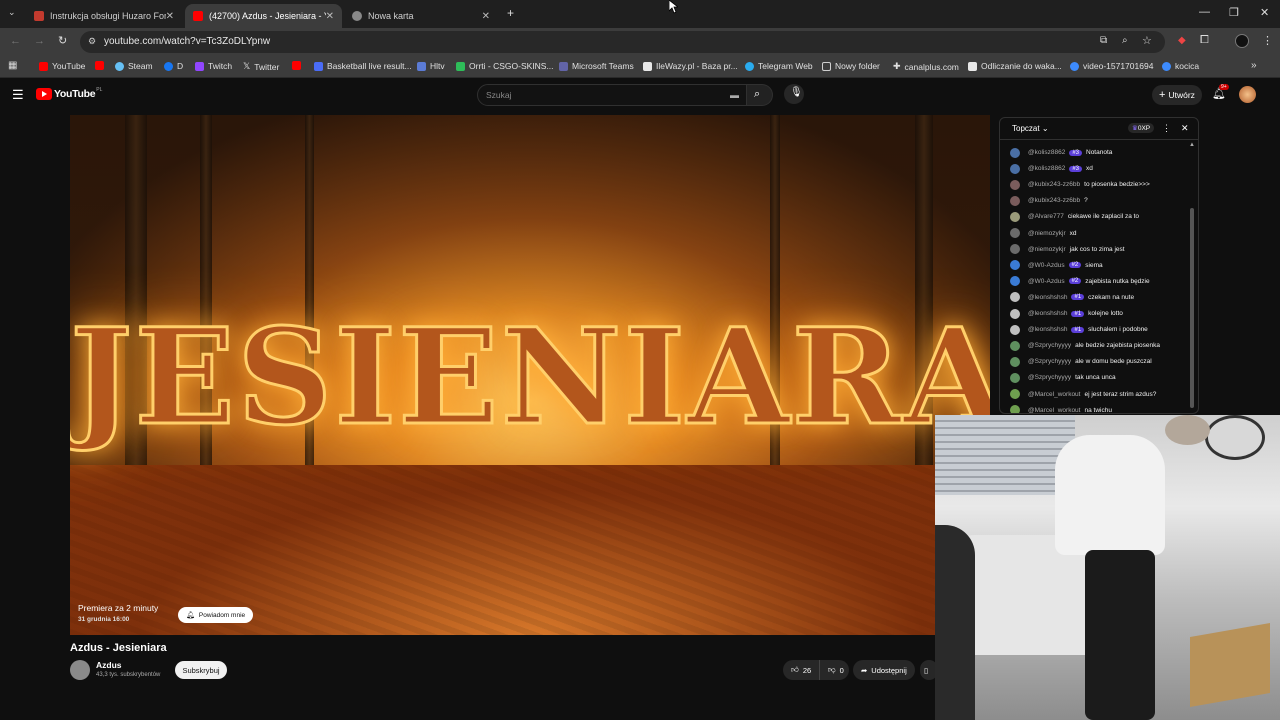 Image resolution: width=1280 pixels, height=720 pixels. I want to click on chat-message: @kubix243-zz6bb?, so click(1049, 200).